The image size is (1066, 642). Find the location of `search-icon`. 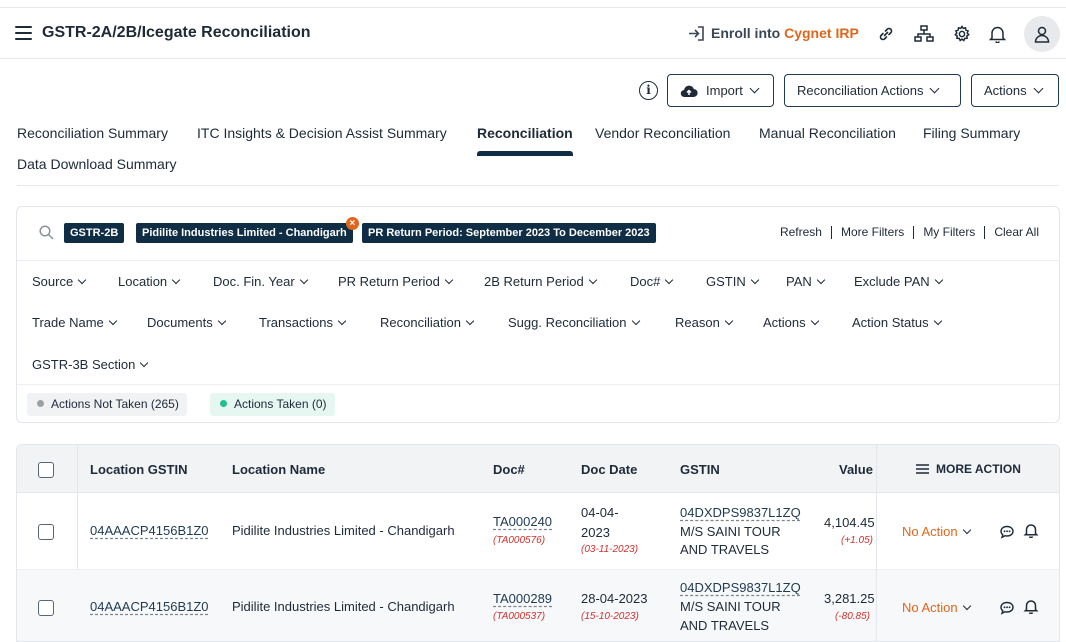

search-icon is located at coordinates (46, 232).